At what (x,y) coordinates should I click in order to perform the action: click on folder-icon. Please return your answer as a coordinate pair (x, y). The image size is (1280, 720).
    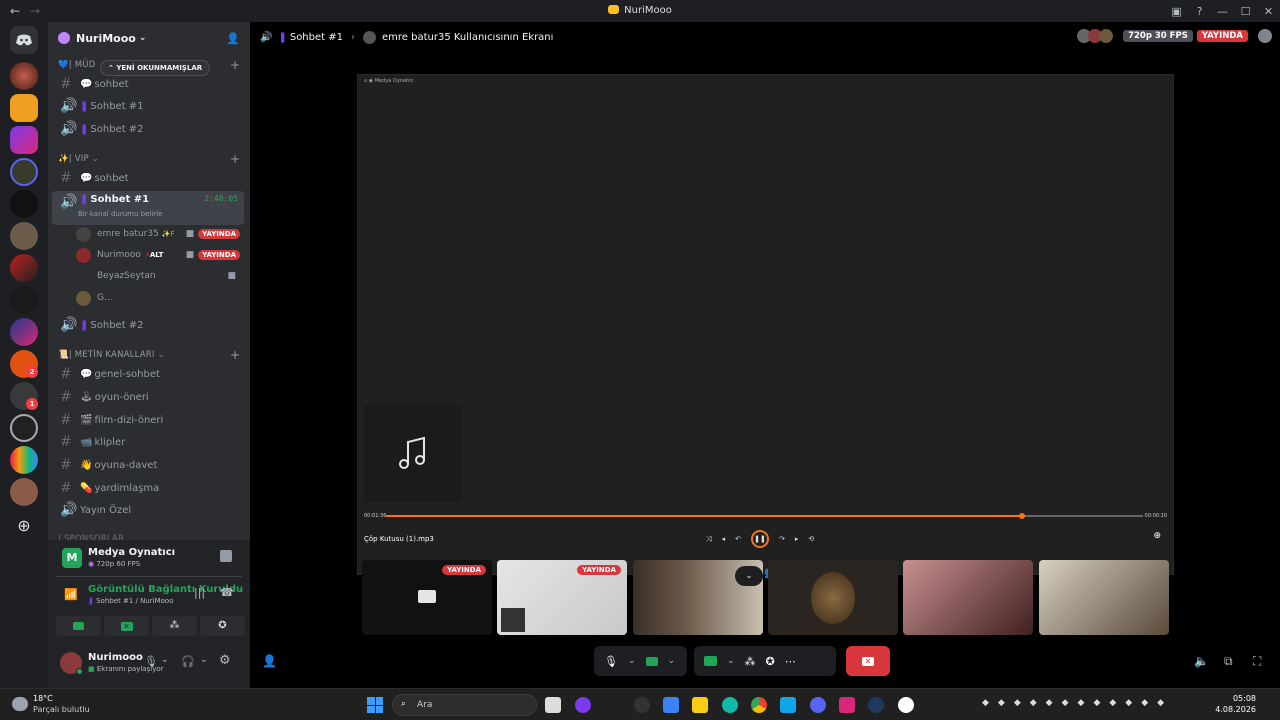
    Looking at the image, I should click on (700, 705).